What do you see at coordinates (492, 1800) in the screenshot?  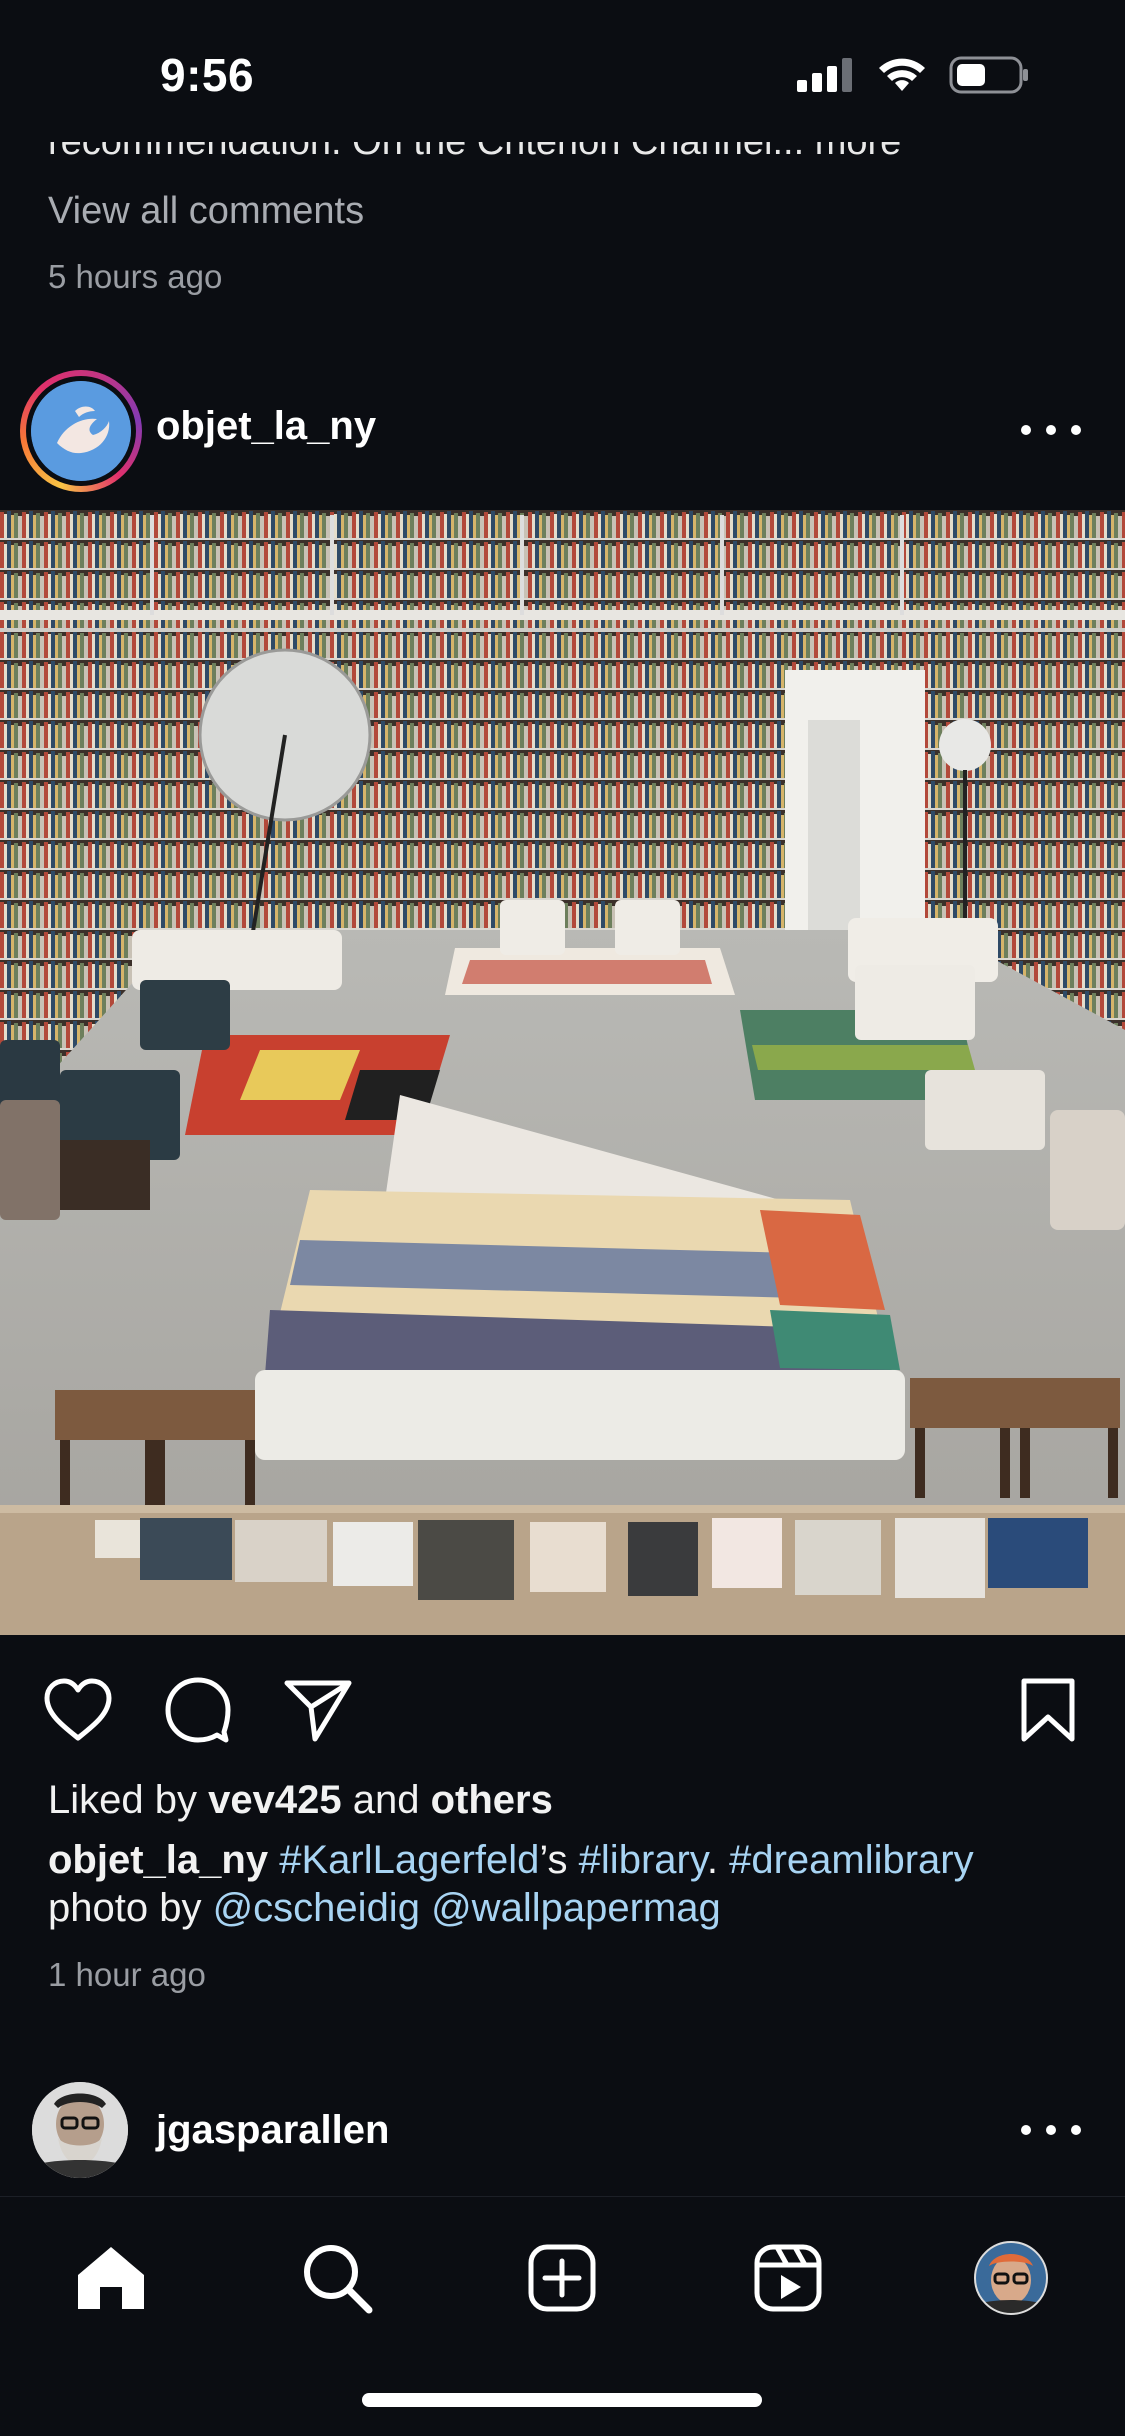 I see `liked-by-others: others` at bounding box center [492, 1800].